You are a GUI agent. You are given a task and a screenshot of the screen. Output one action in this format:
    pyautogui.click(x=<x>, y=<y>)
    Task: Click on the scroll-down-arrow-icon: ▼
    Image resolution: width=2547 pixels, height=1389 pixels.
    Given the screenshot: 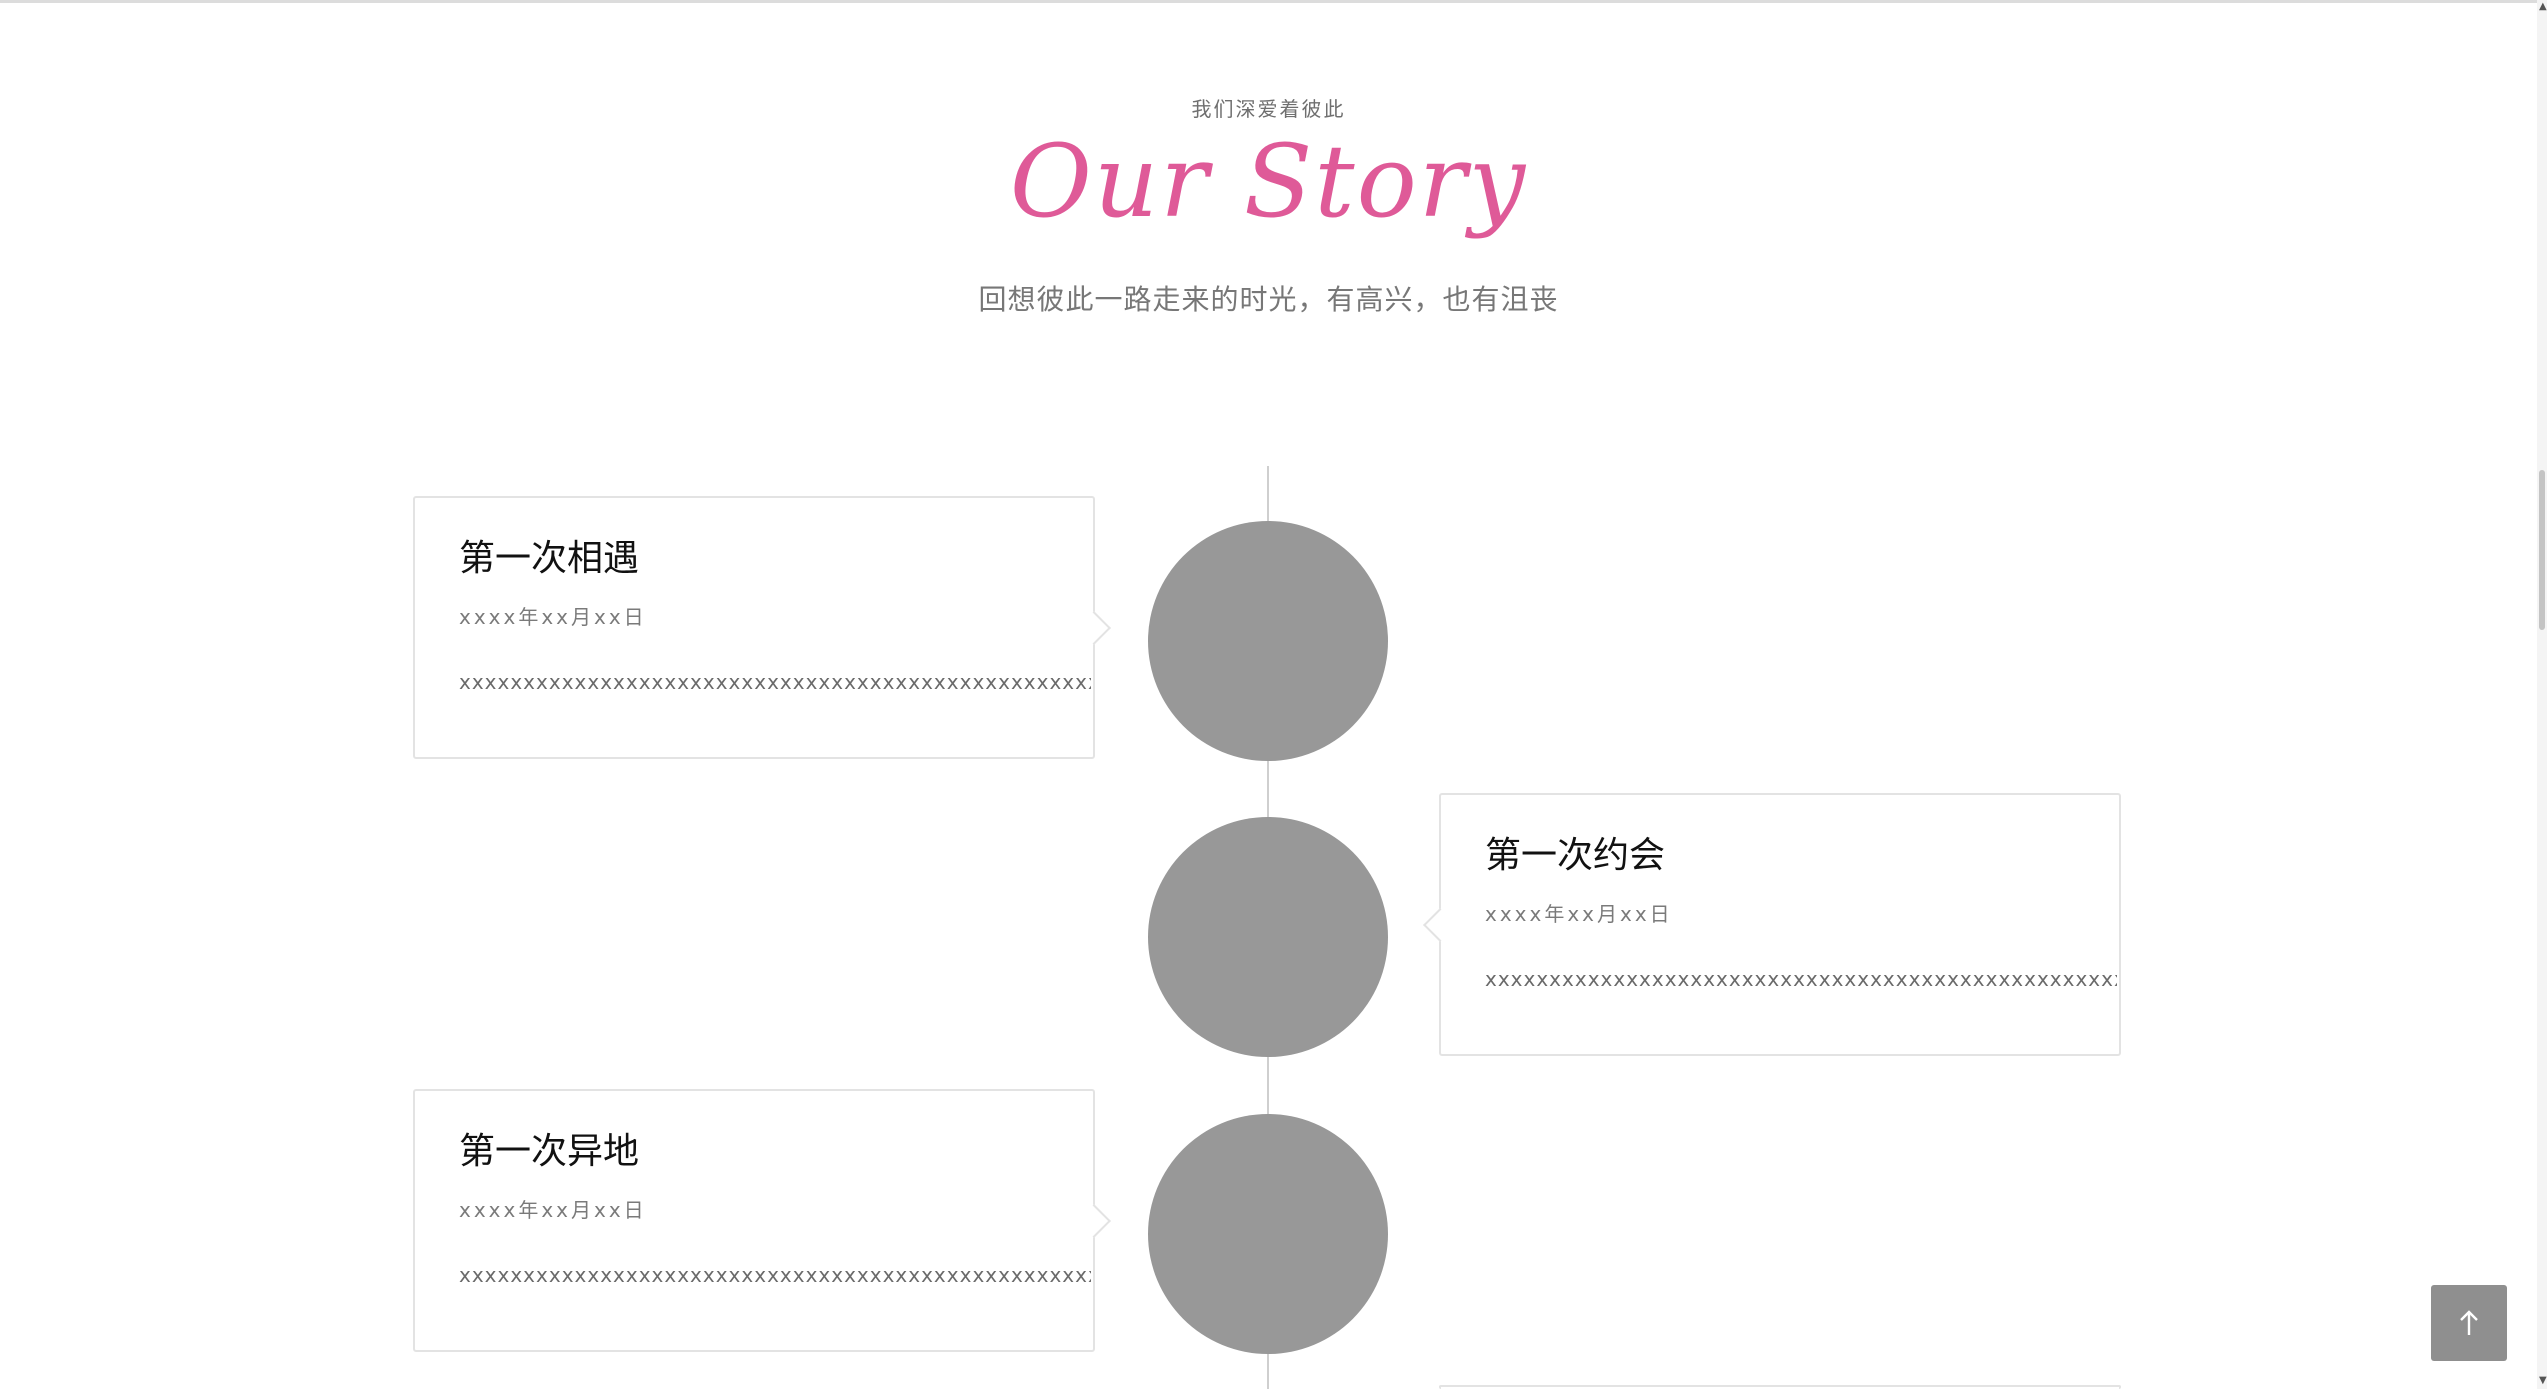 What is the action you would take?
    pyautogui.click(x=2543, y=1381)
    